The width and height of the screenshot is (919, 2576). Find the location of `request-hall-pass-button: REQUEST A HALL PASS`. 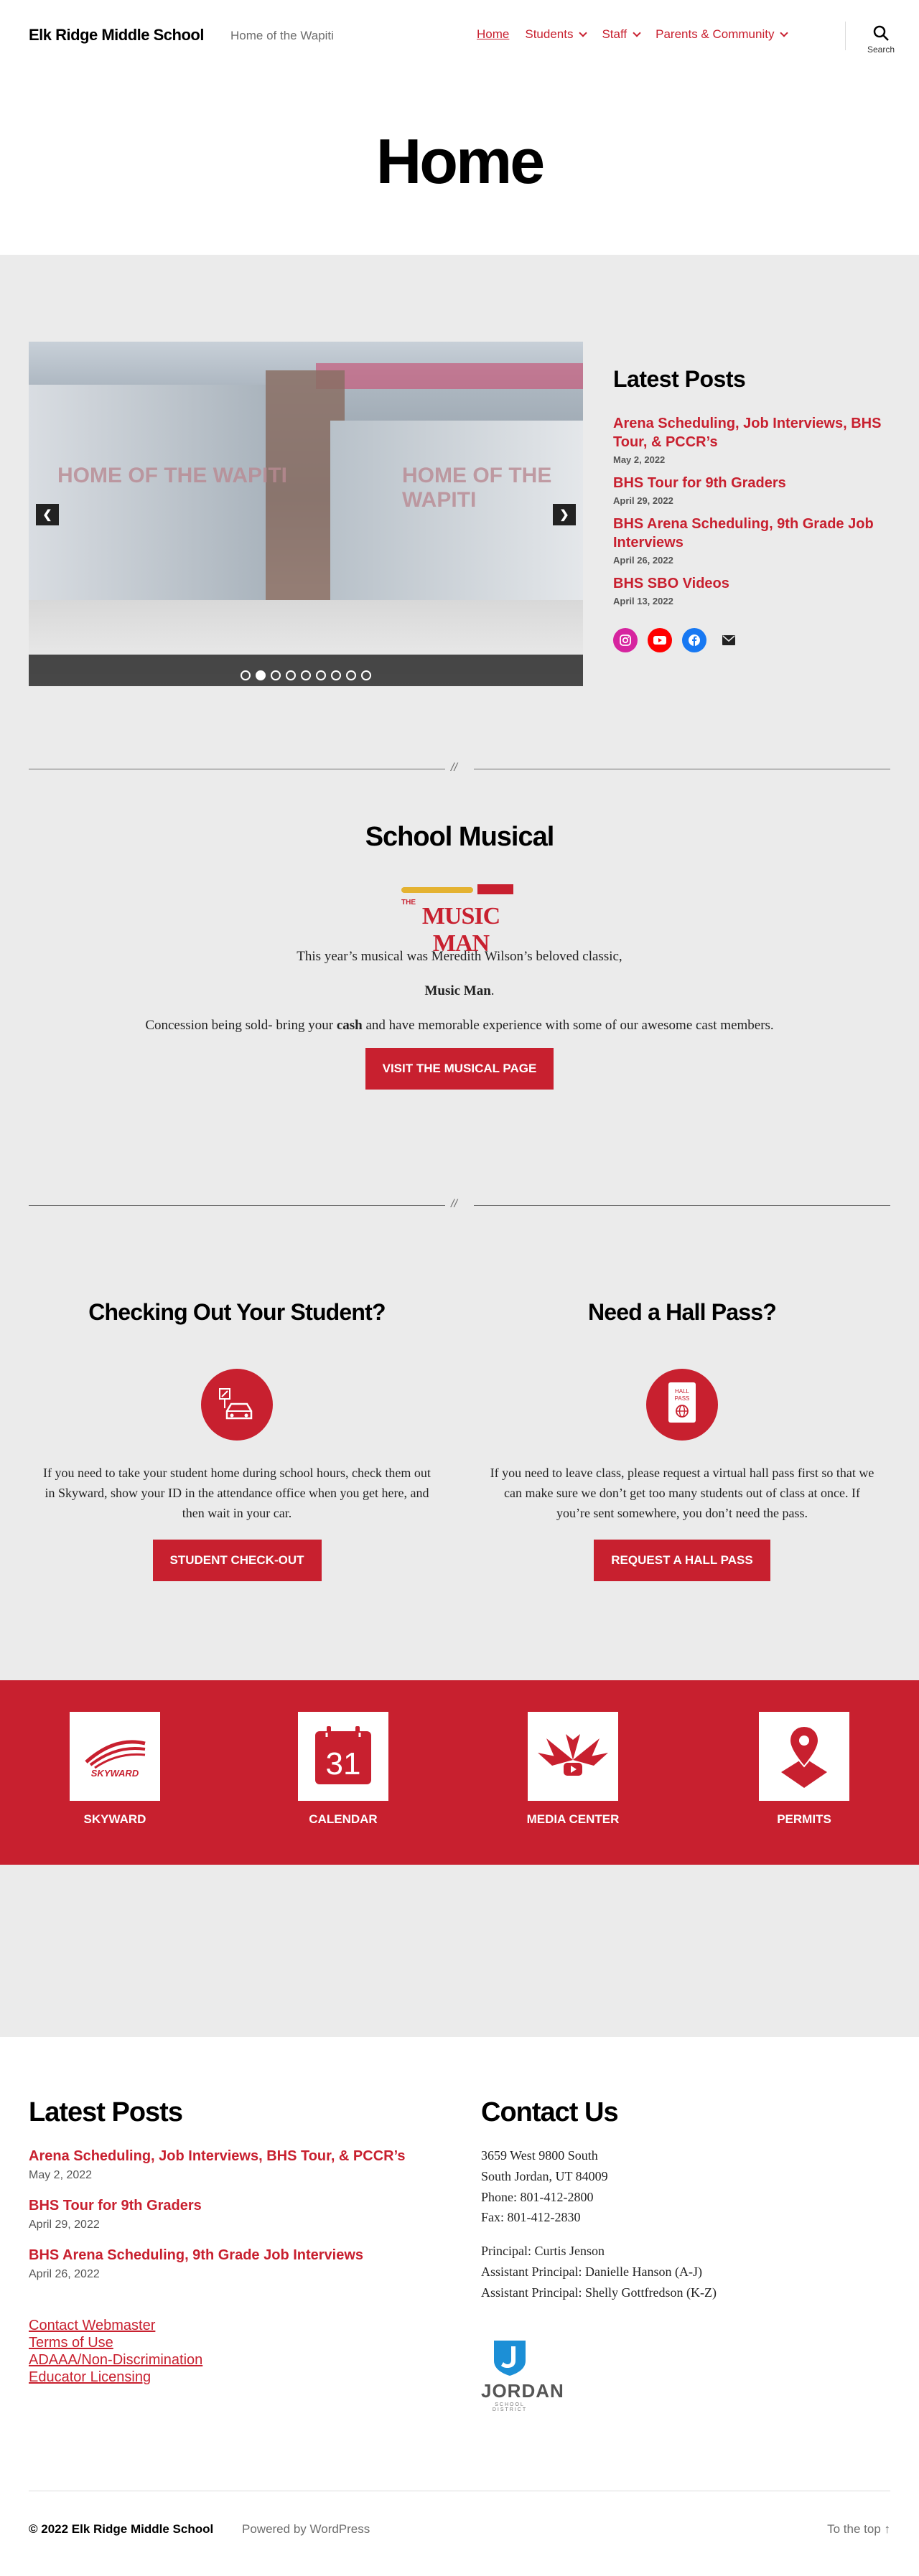

request-hall-pass-button: REQUEST A HALL PASS is located at coordinates (682, 1560).